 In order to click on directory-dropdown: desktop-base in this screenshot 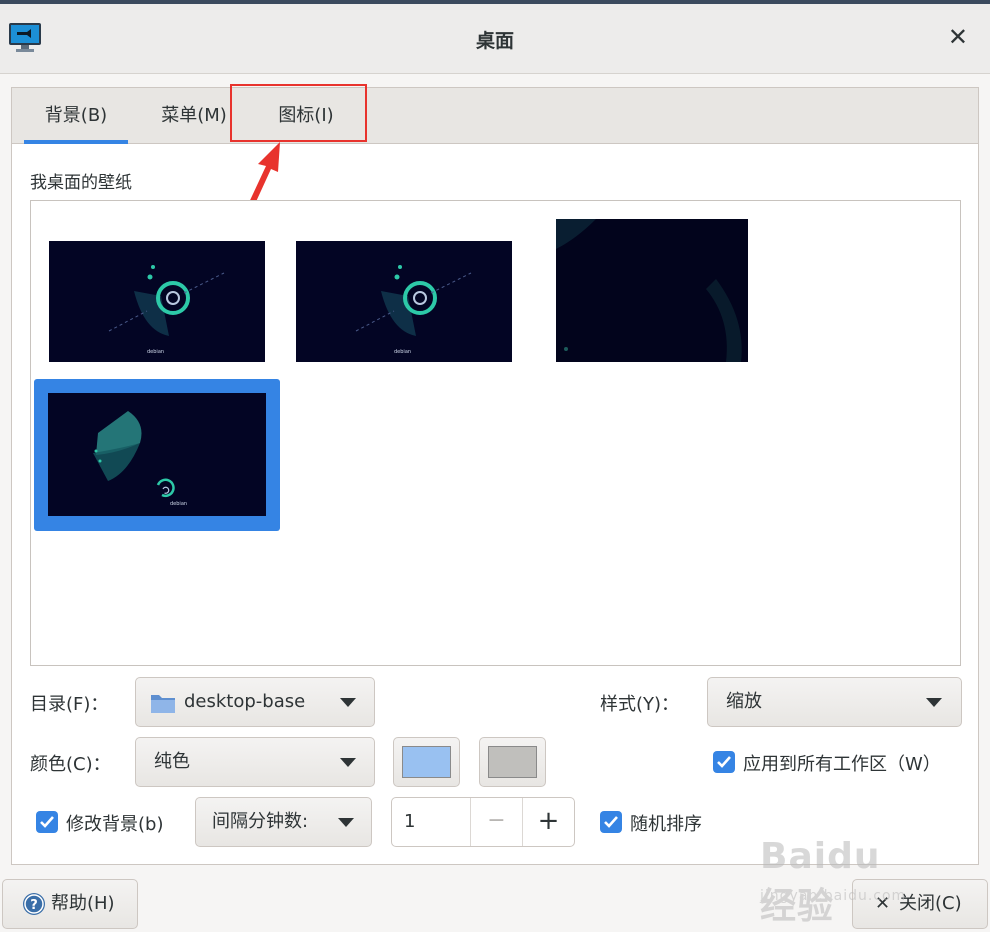, I will do `click(255, 702)`.